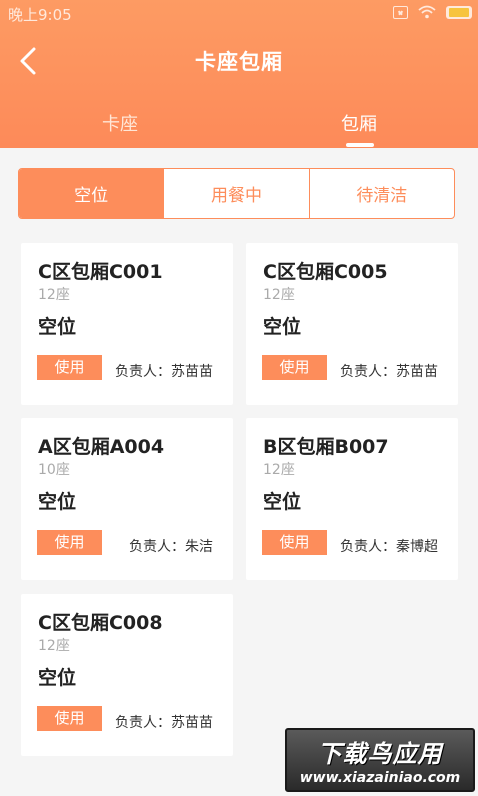 This screenshot has width=478, height=796. Describe the element at coordinates (359, 123) in the screenshot. I see `tab-private-room: 包厢` at that location.